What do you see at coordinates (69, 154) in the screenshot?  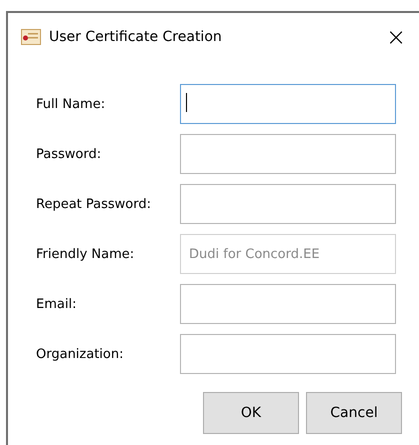 I see `field-label: Password:` at bounding box center [69, 154].